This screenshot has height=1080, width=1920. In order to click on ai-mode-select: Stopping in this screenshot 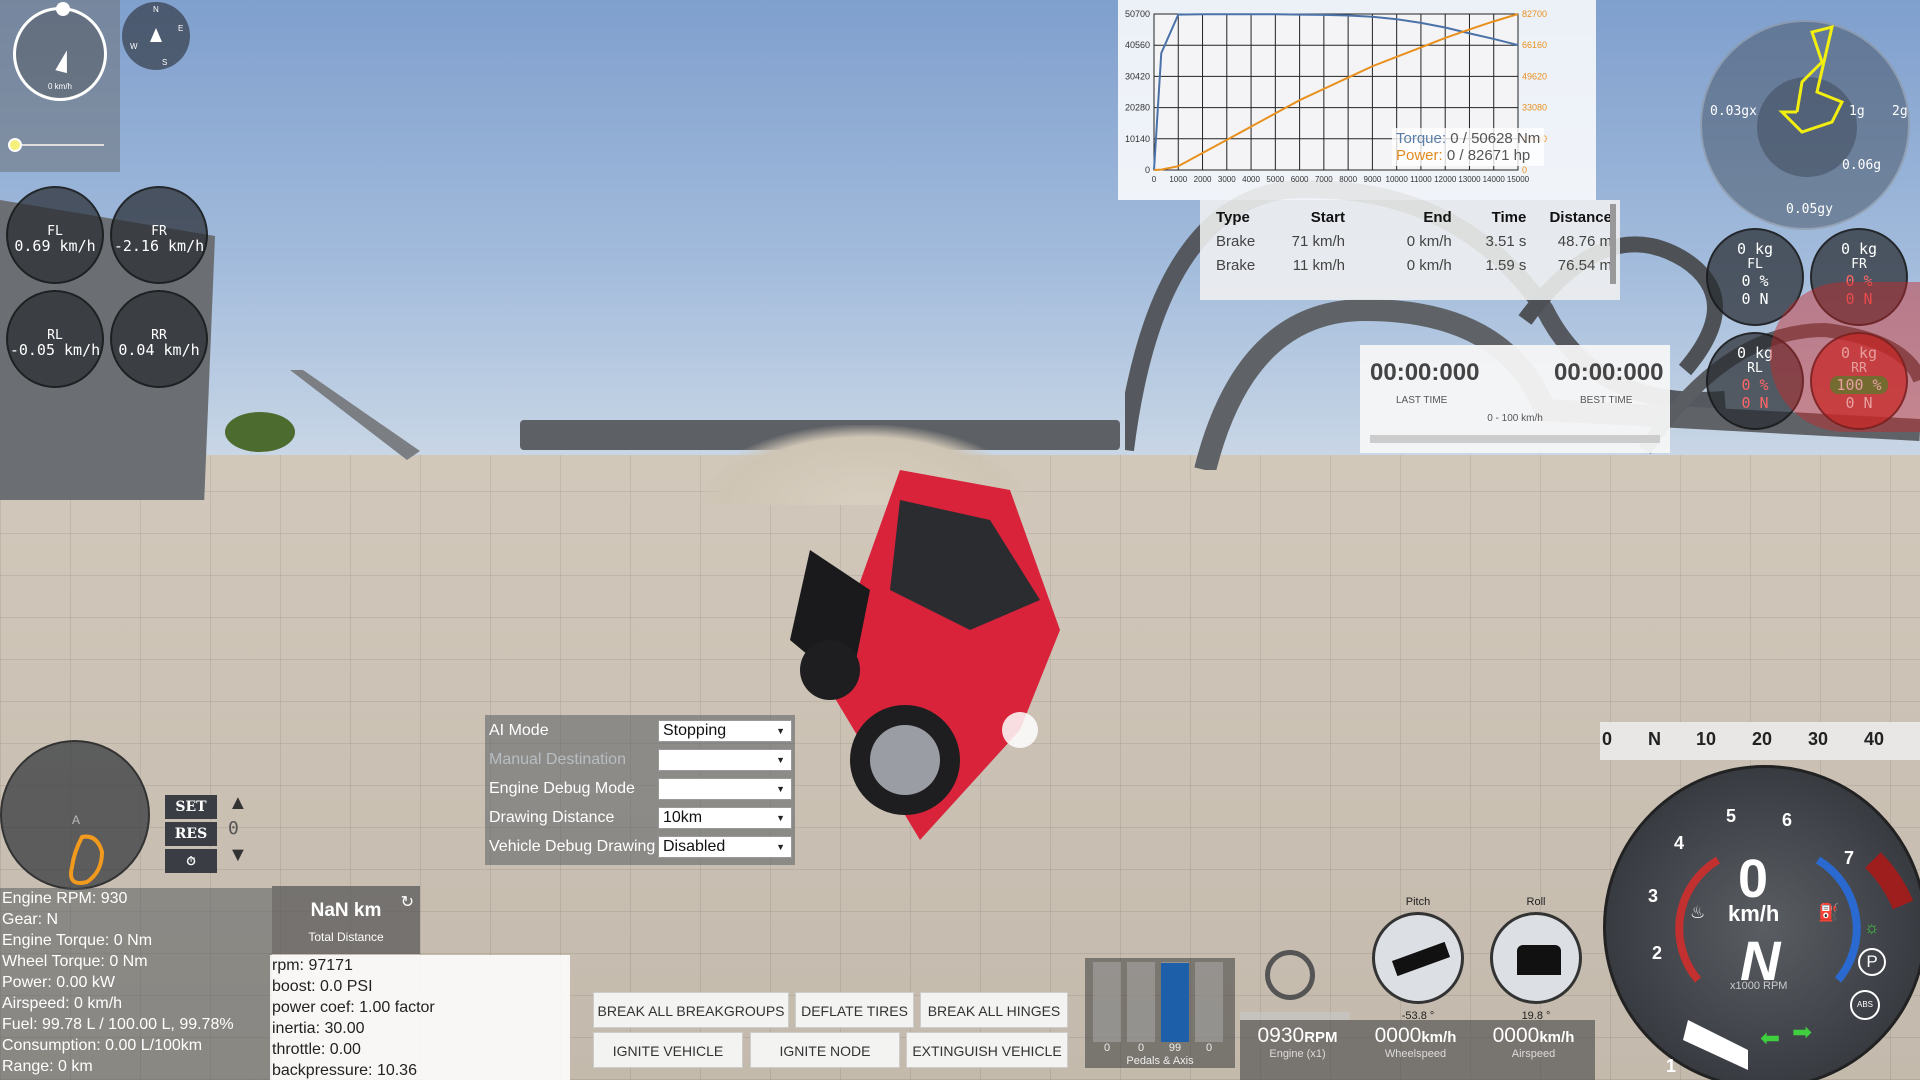, I will do `click(725, 731)`.